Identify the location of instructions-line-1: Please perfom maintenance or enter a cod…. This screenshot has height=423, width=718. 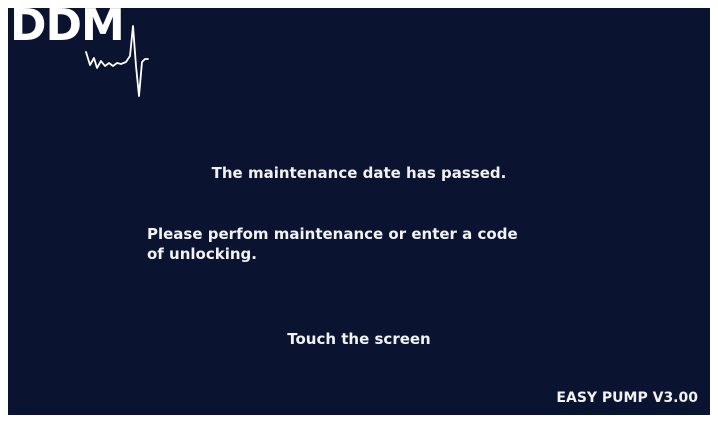
(332, 234).